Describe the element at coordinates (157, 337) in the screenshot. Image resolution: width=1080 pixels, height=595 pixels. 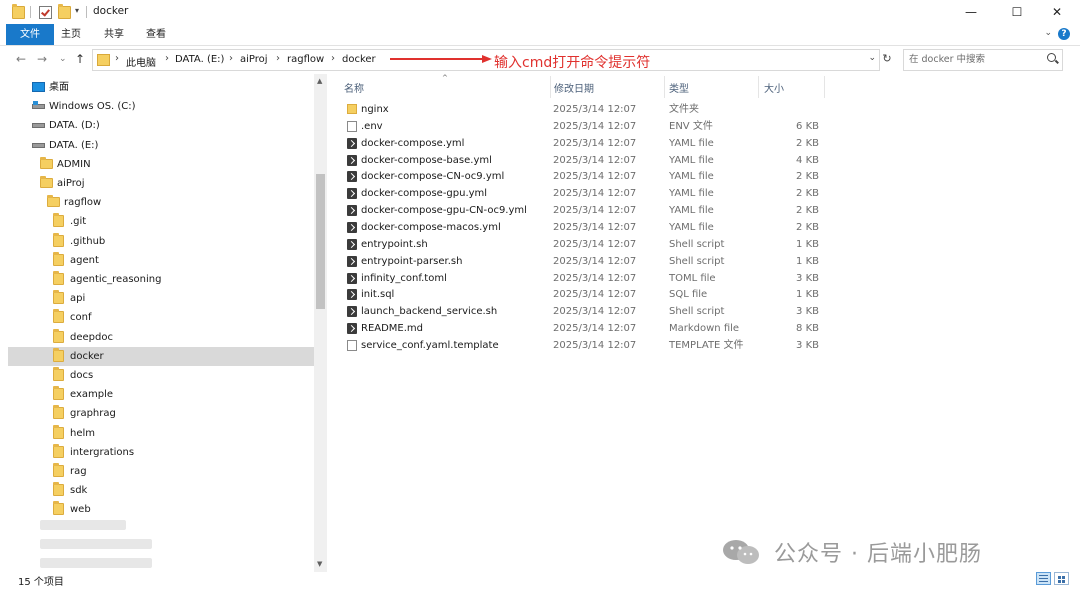
I see `tree-item: deepdoc` at that location.